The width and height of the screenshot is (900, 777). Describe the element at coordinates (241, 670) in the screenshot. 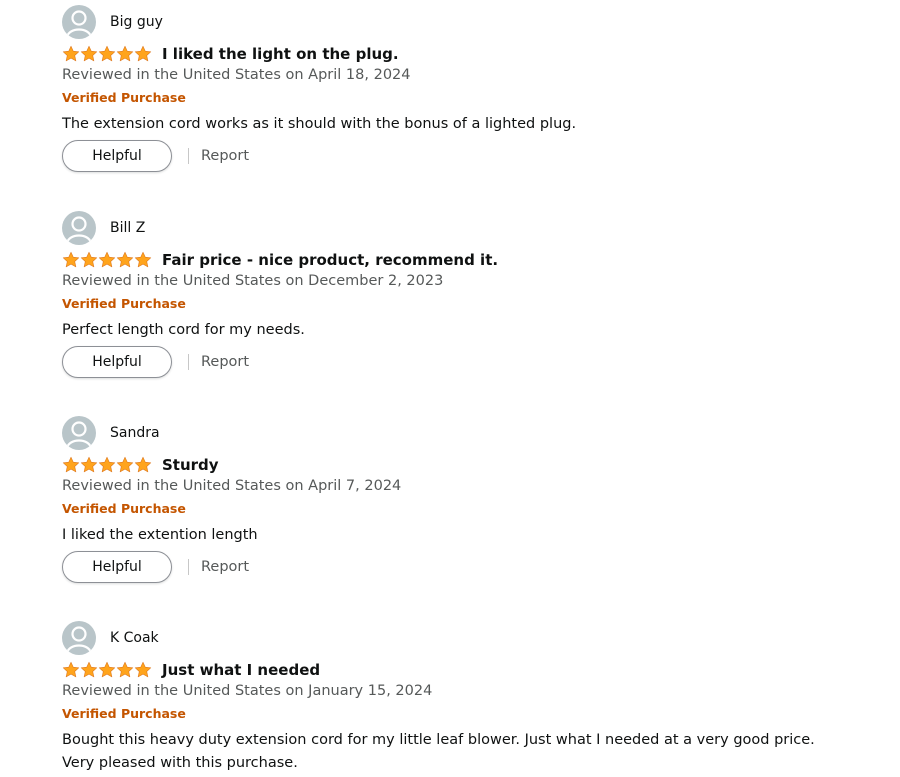

I see `review-title: Just what I needed` at that location.